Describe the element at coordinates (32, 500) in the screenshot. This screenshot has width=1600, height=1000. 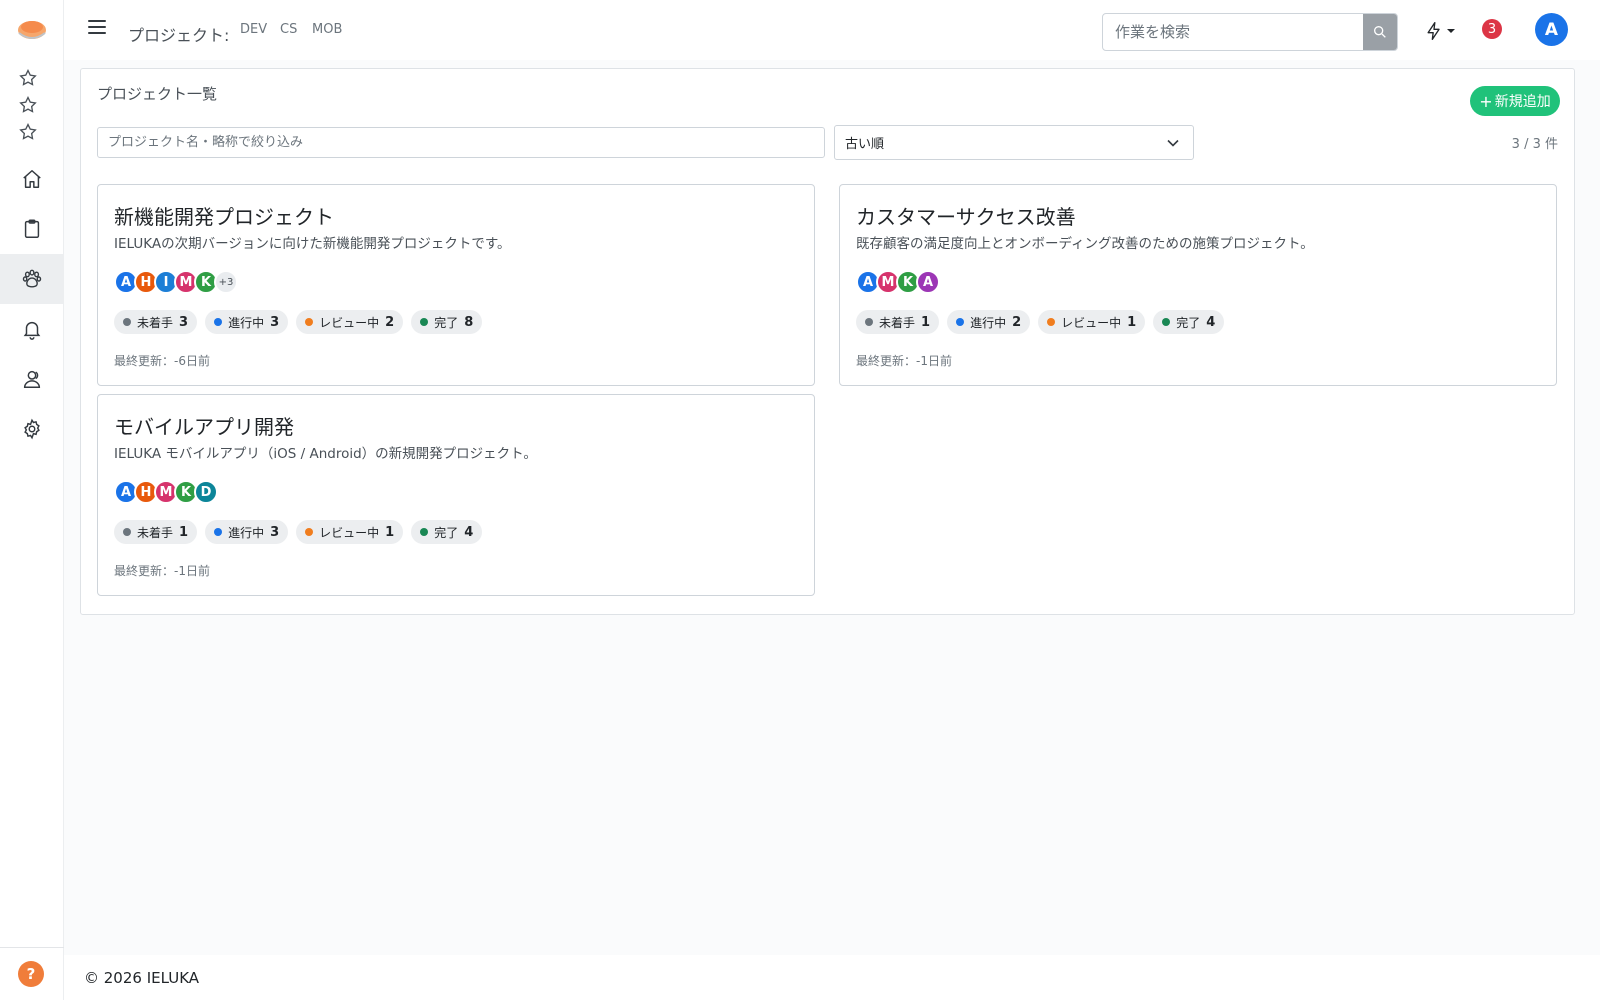
I see `sidebar: ?` at that location.